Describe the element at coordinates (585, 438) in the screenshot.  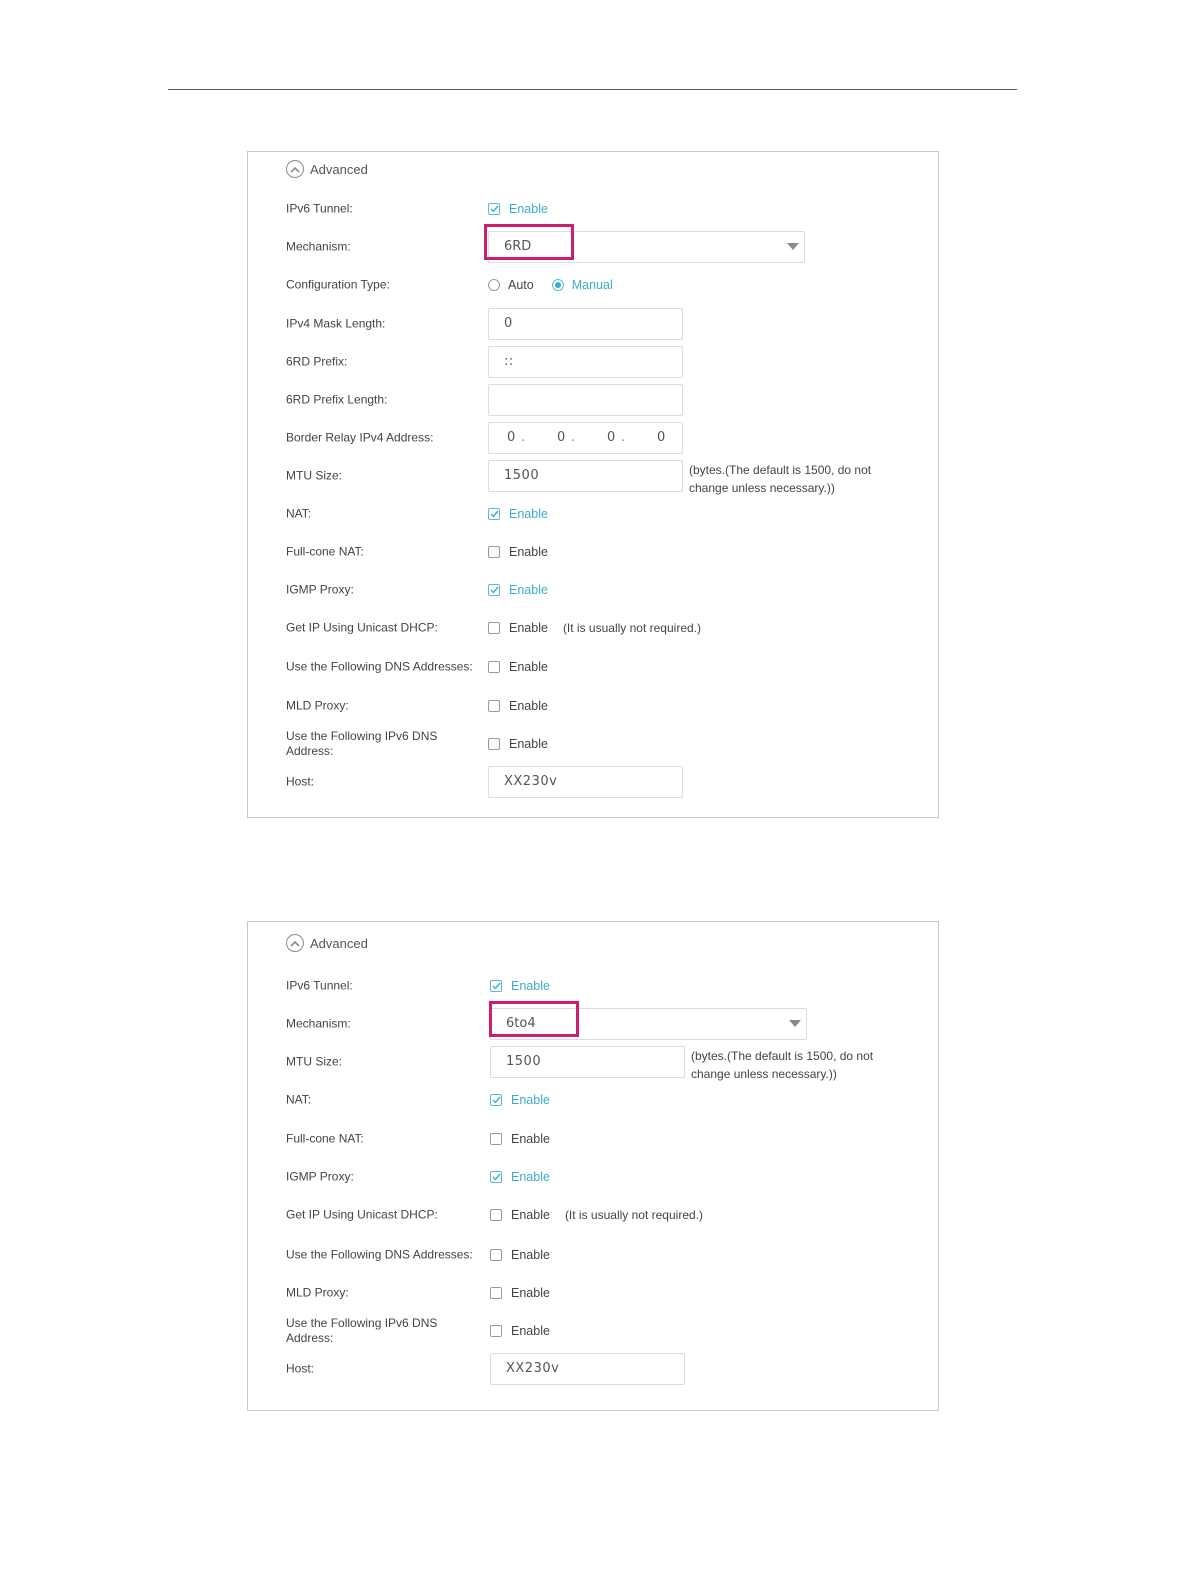
I see `border-relay-ip-input: 0. 0. 0. 0` at that location.